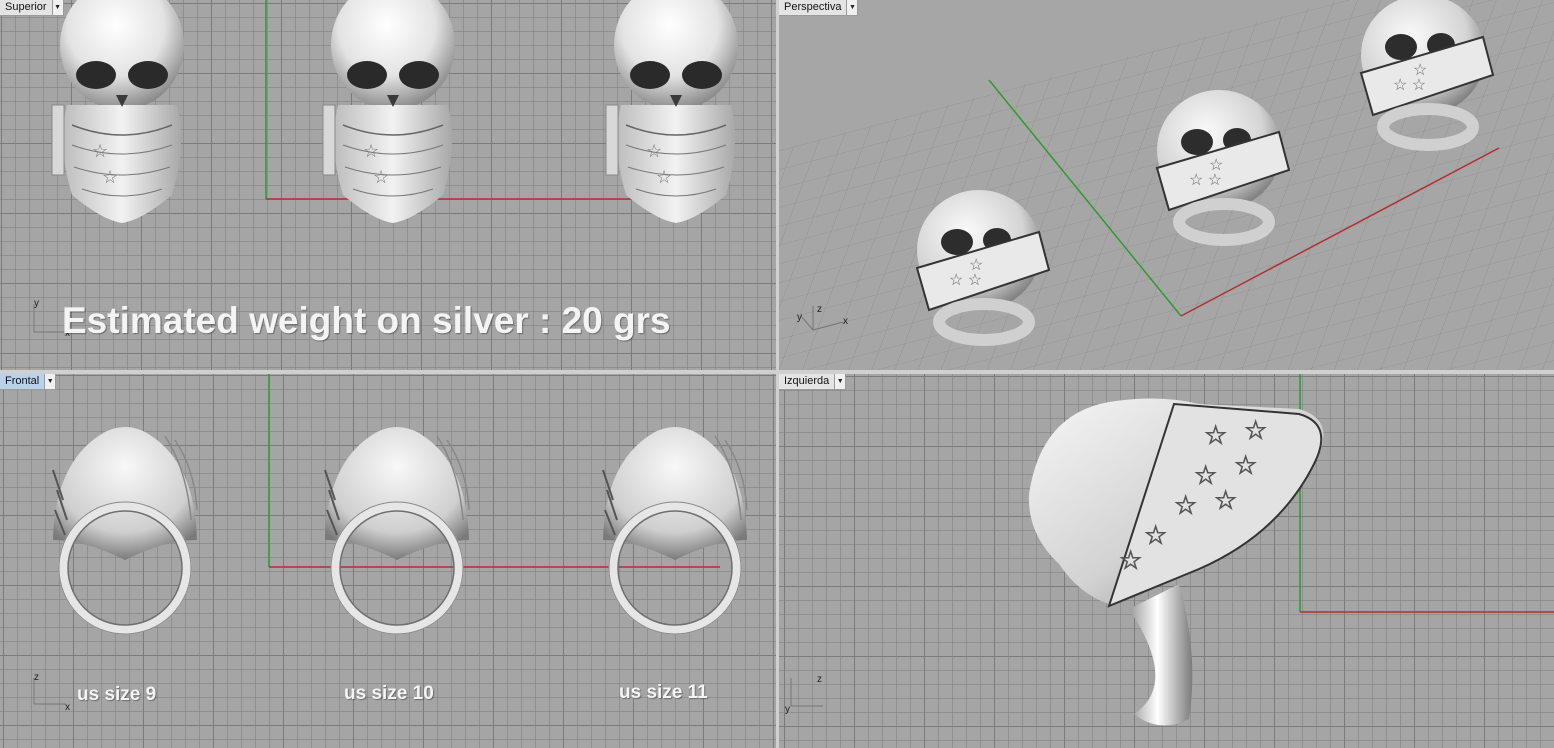  I want to click on viewport-tab-left: Izquierda ▼, so click(813, 382).